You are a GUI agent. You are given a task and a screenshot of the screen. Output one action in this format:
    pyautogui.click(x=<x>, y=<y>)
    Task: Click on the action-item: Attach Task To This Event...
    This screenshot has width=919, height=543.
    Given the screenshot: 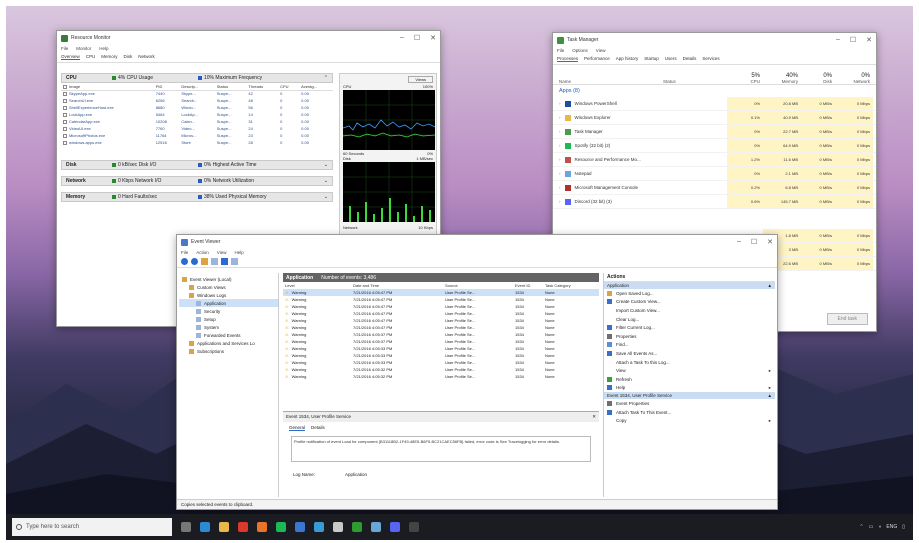 What is the action you would take?
    pyautogui.click(x=689, y=412)
    